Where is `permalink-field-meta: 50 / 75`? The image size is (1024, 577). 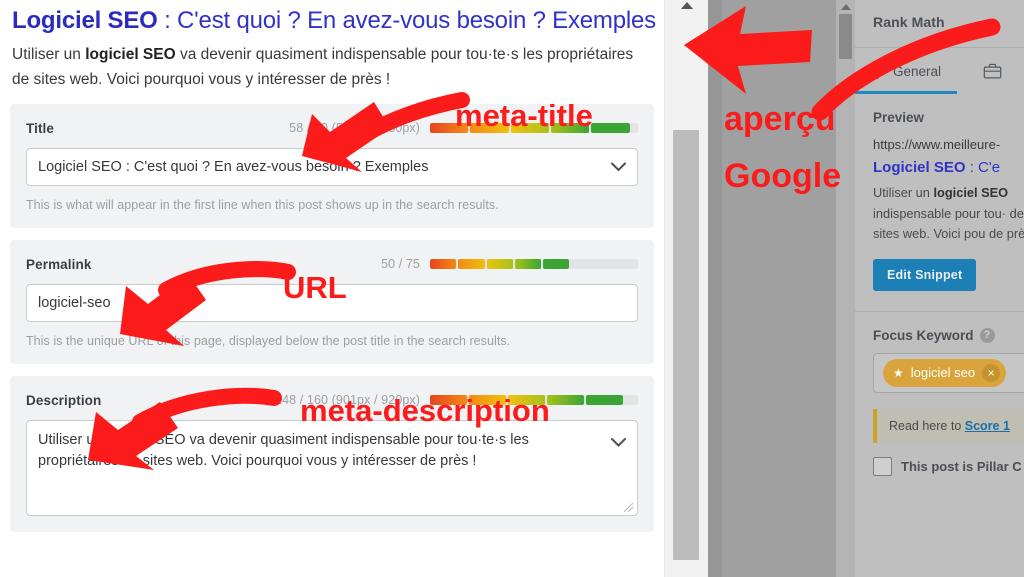
permalink-field-meta: 50 / 75 is located at coordinates (509, 264).